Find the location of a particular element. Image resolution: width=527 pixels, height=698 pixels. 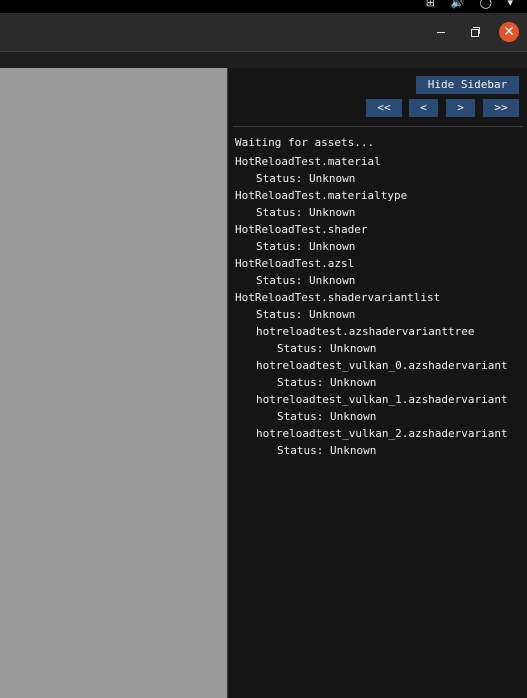

asset-row: HotReloadTest.materialtype is located at coordinates (321, 195).